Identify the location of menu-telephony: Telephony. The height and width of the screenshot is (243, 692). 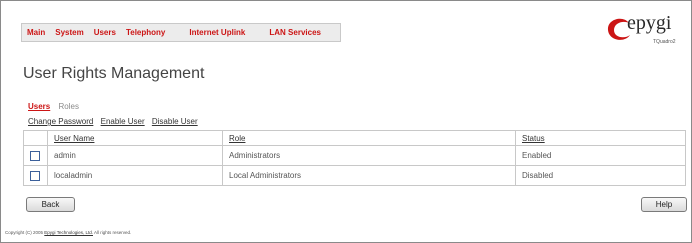
(145, 32).